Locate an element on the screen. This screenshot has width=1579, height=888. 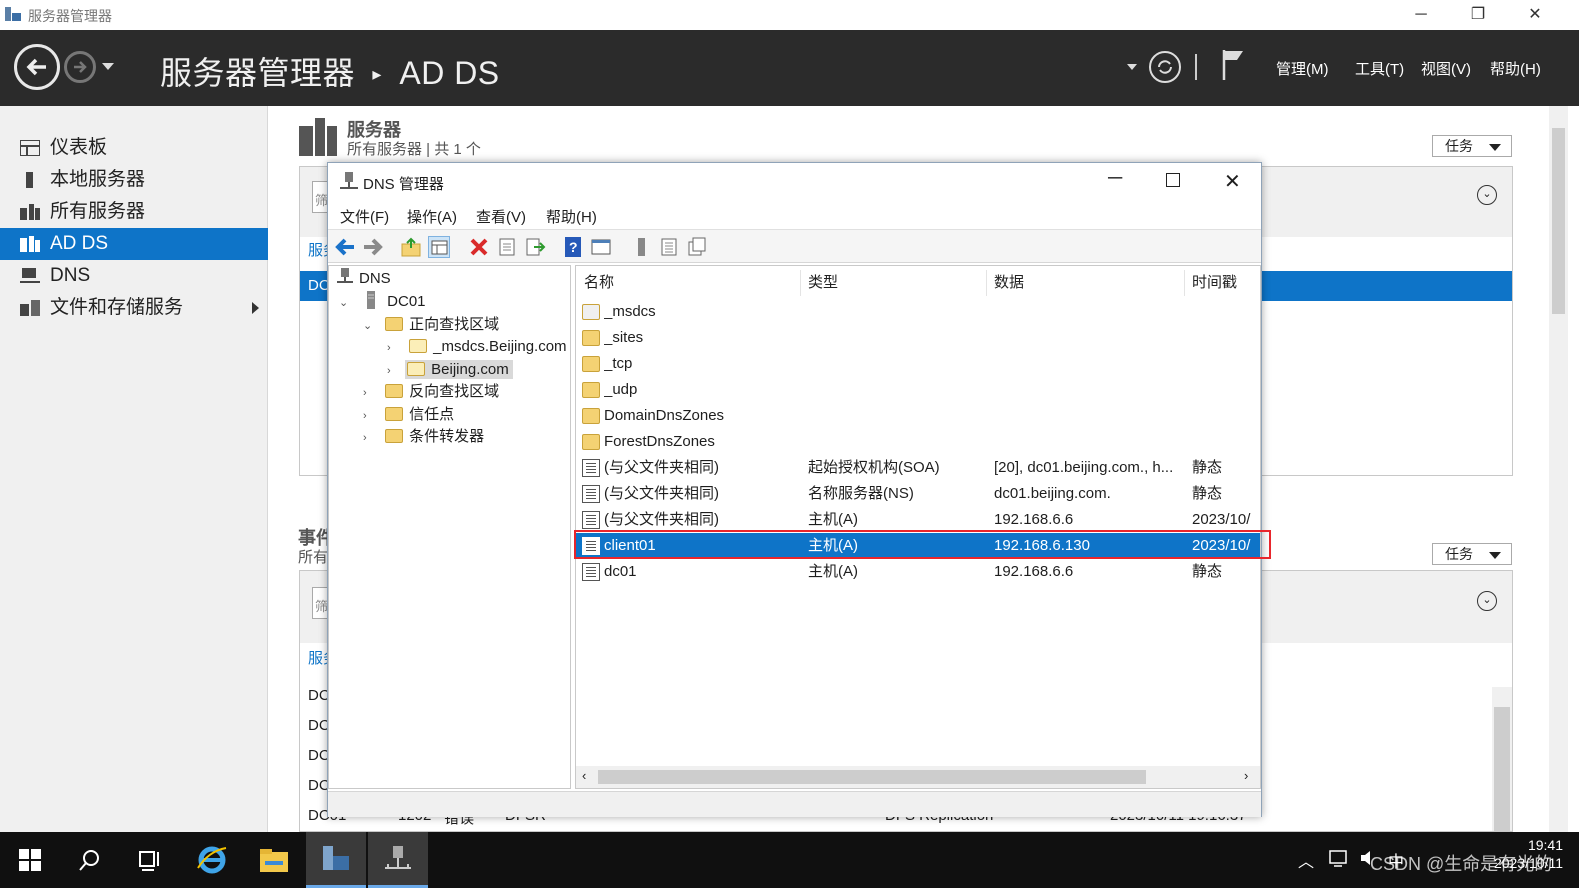
server-node-icon is located at coordinates (641, 247).